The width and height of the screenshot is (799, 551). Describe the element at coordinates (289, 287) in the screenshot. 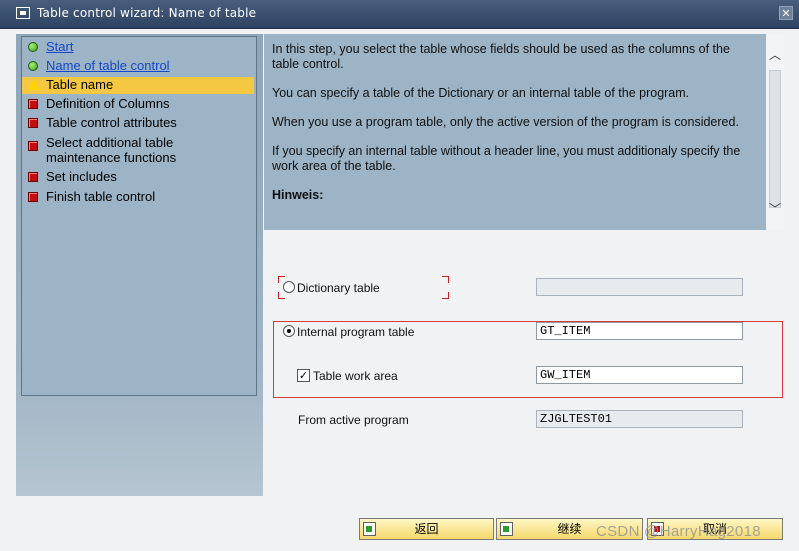

I see `dictionary-table-radio` at that location.